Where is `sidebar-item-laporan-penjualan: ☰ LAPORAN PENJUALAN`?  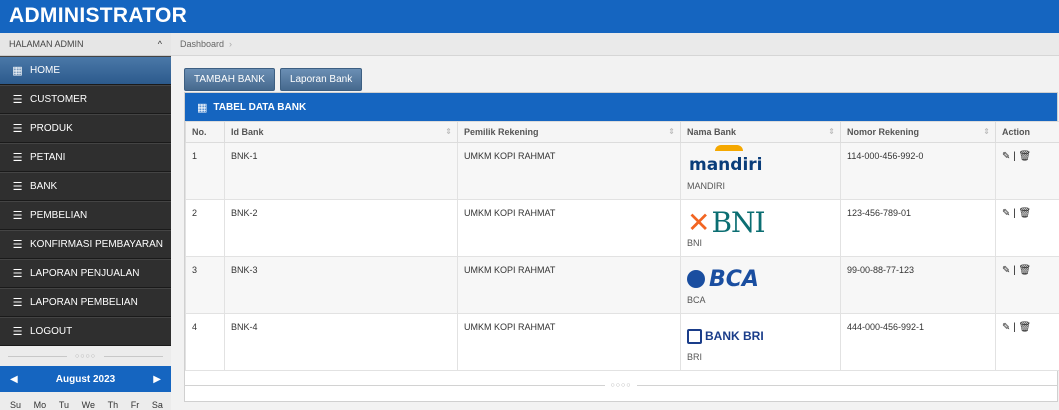 sidebar-item-laporan-penjualan: ☰ LAPORAN PENJUALAN is located at coordinates (85, 273).